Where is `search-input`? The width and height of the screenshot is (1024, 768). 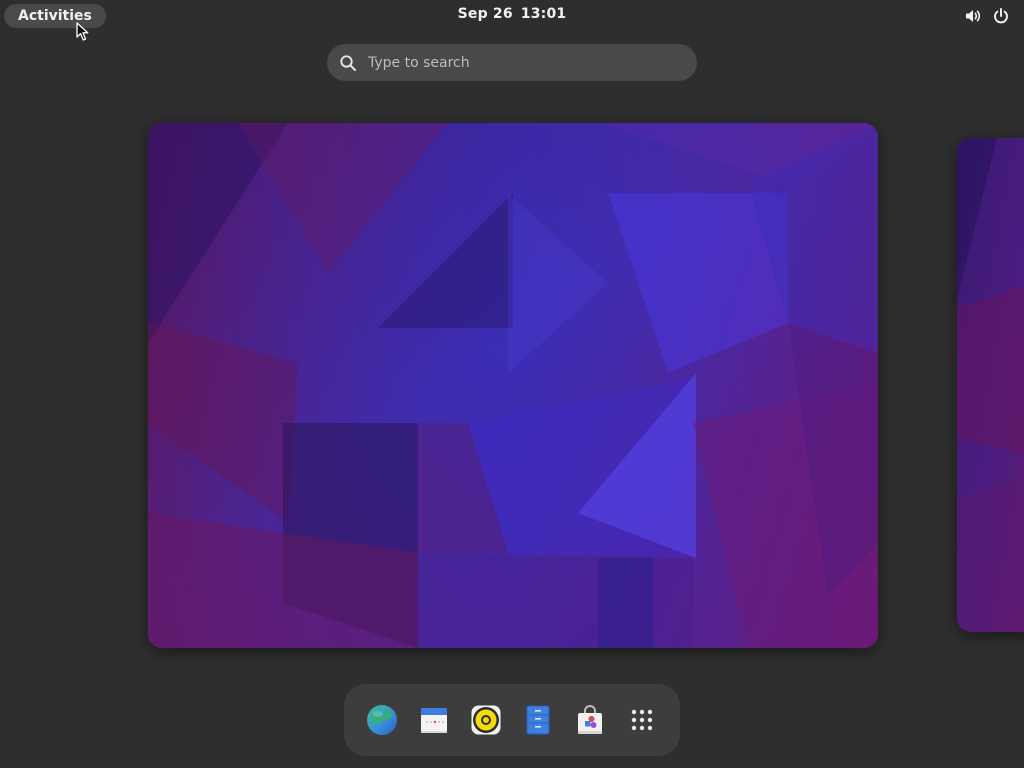
search-input is located at coordinates (518, 62).